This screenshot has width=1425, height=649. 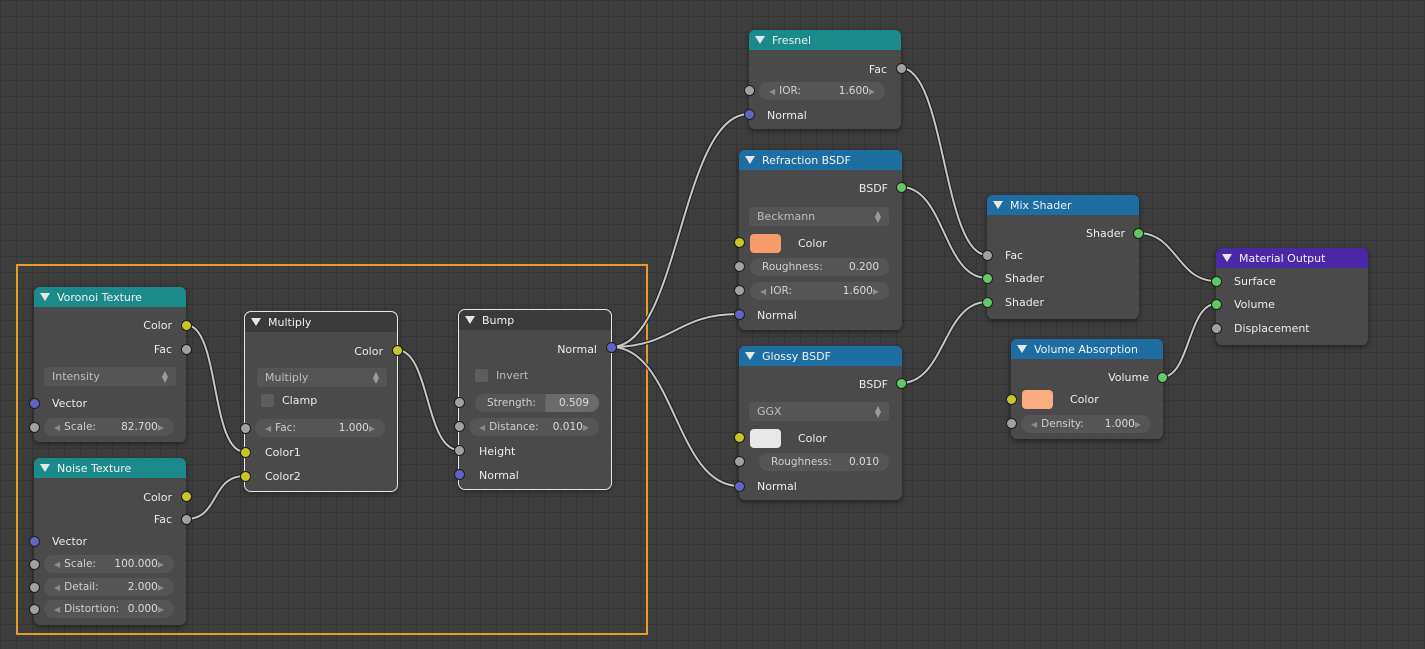 What do you see at coordinates (34, 564) in the screenshot?
I see `noise-in-scale-socket` at bounding box center [34, 564].